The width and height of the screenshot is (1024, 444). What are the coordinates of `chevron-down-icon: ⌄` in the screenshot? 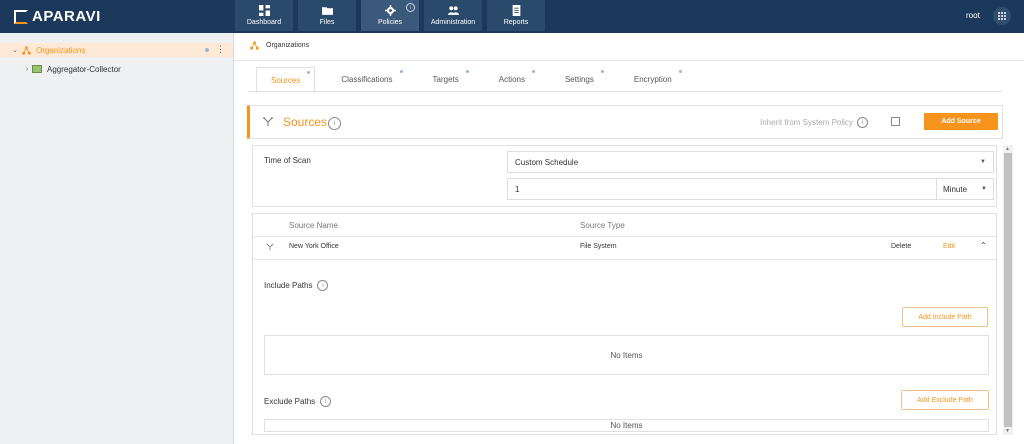 It's located at (15, 50).